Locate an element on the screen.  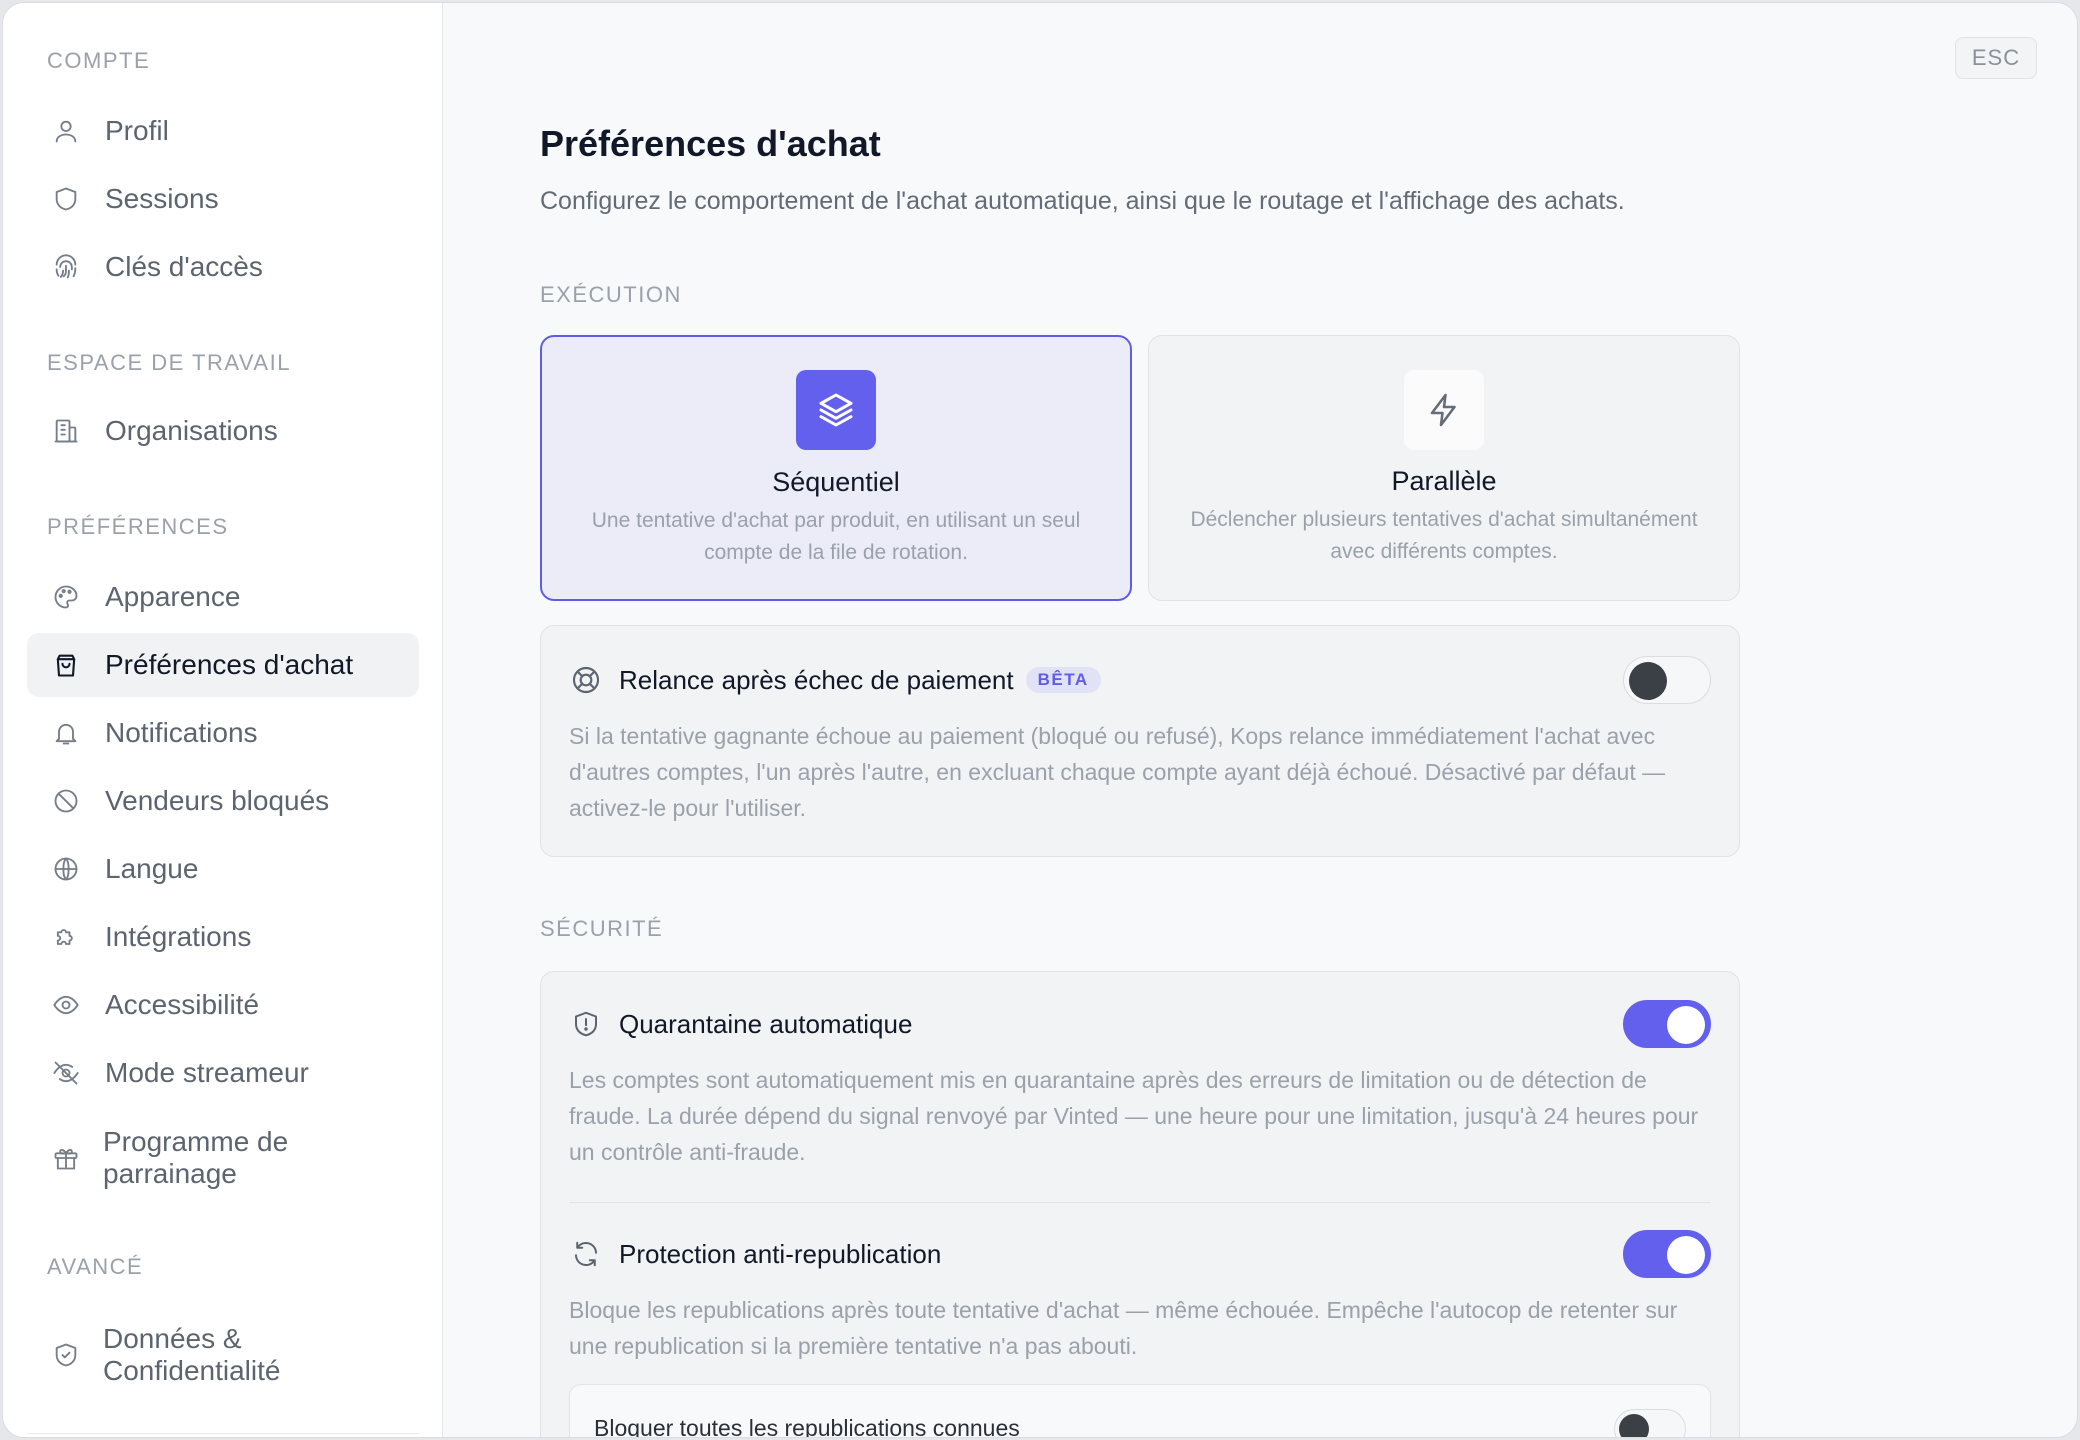
anti-repost-row: Protection anti-republication is located at coordinates (1140, 1254).